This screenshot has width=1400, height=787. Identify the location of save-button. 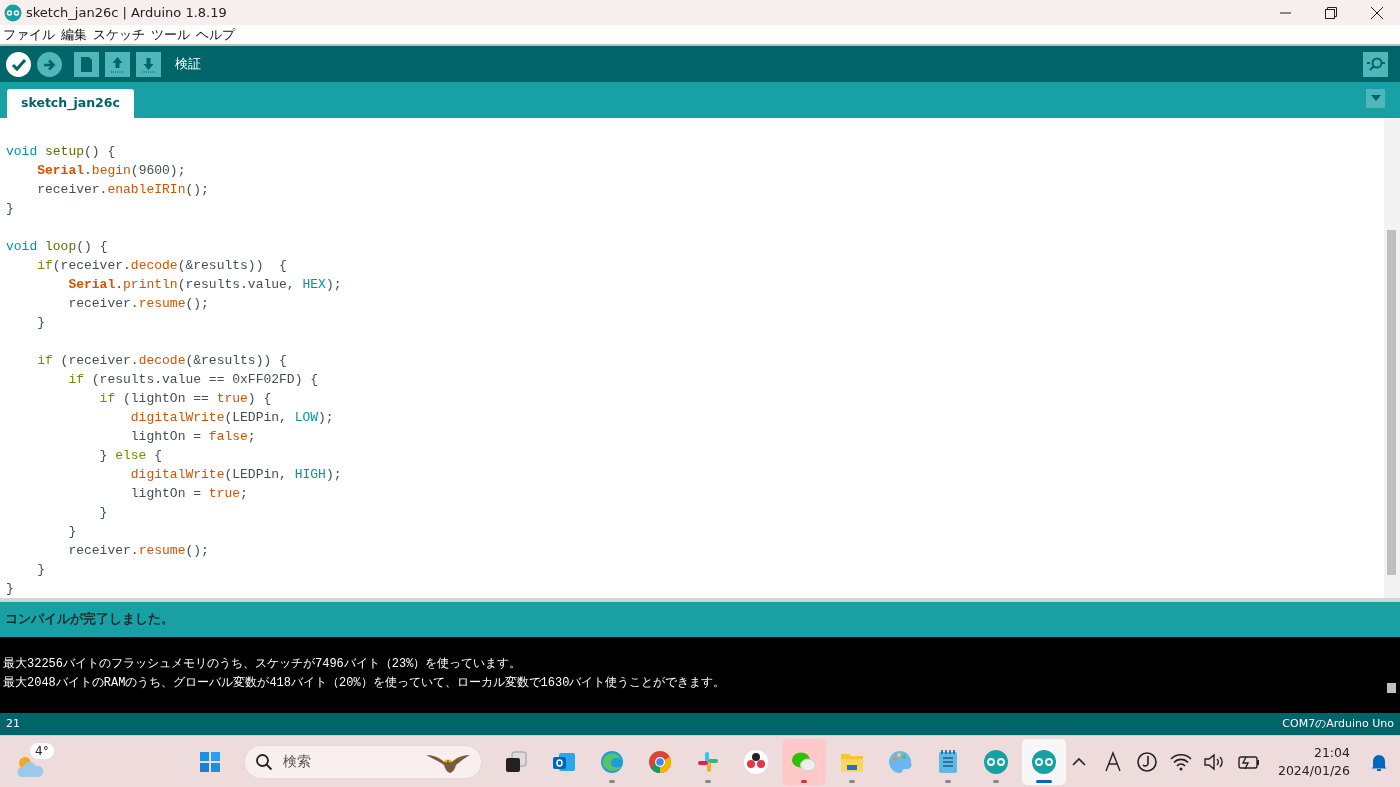
(148, 64).